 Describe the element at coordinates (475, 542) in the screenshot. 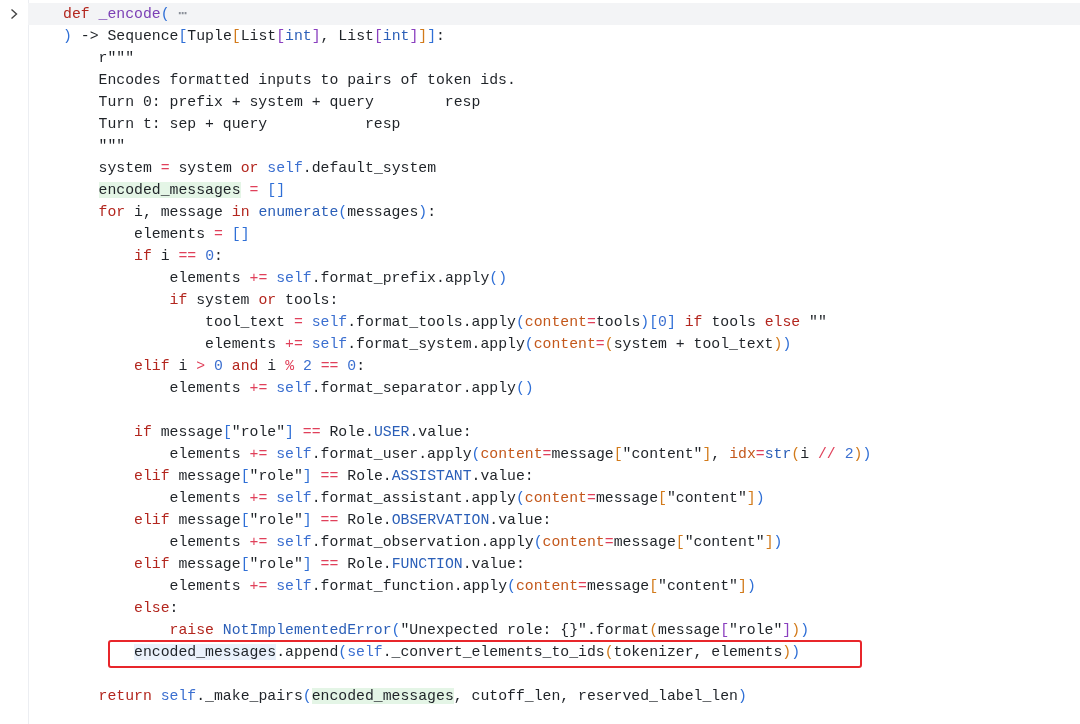

I see `code-line: elements += self.format_observation.apply(content=message["content"])` at that location.